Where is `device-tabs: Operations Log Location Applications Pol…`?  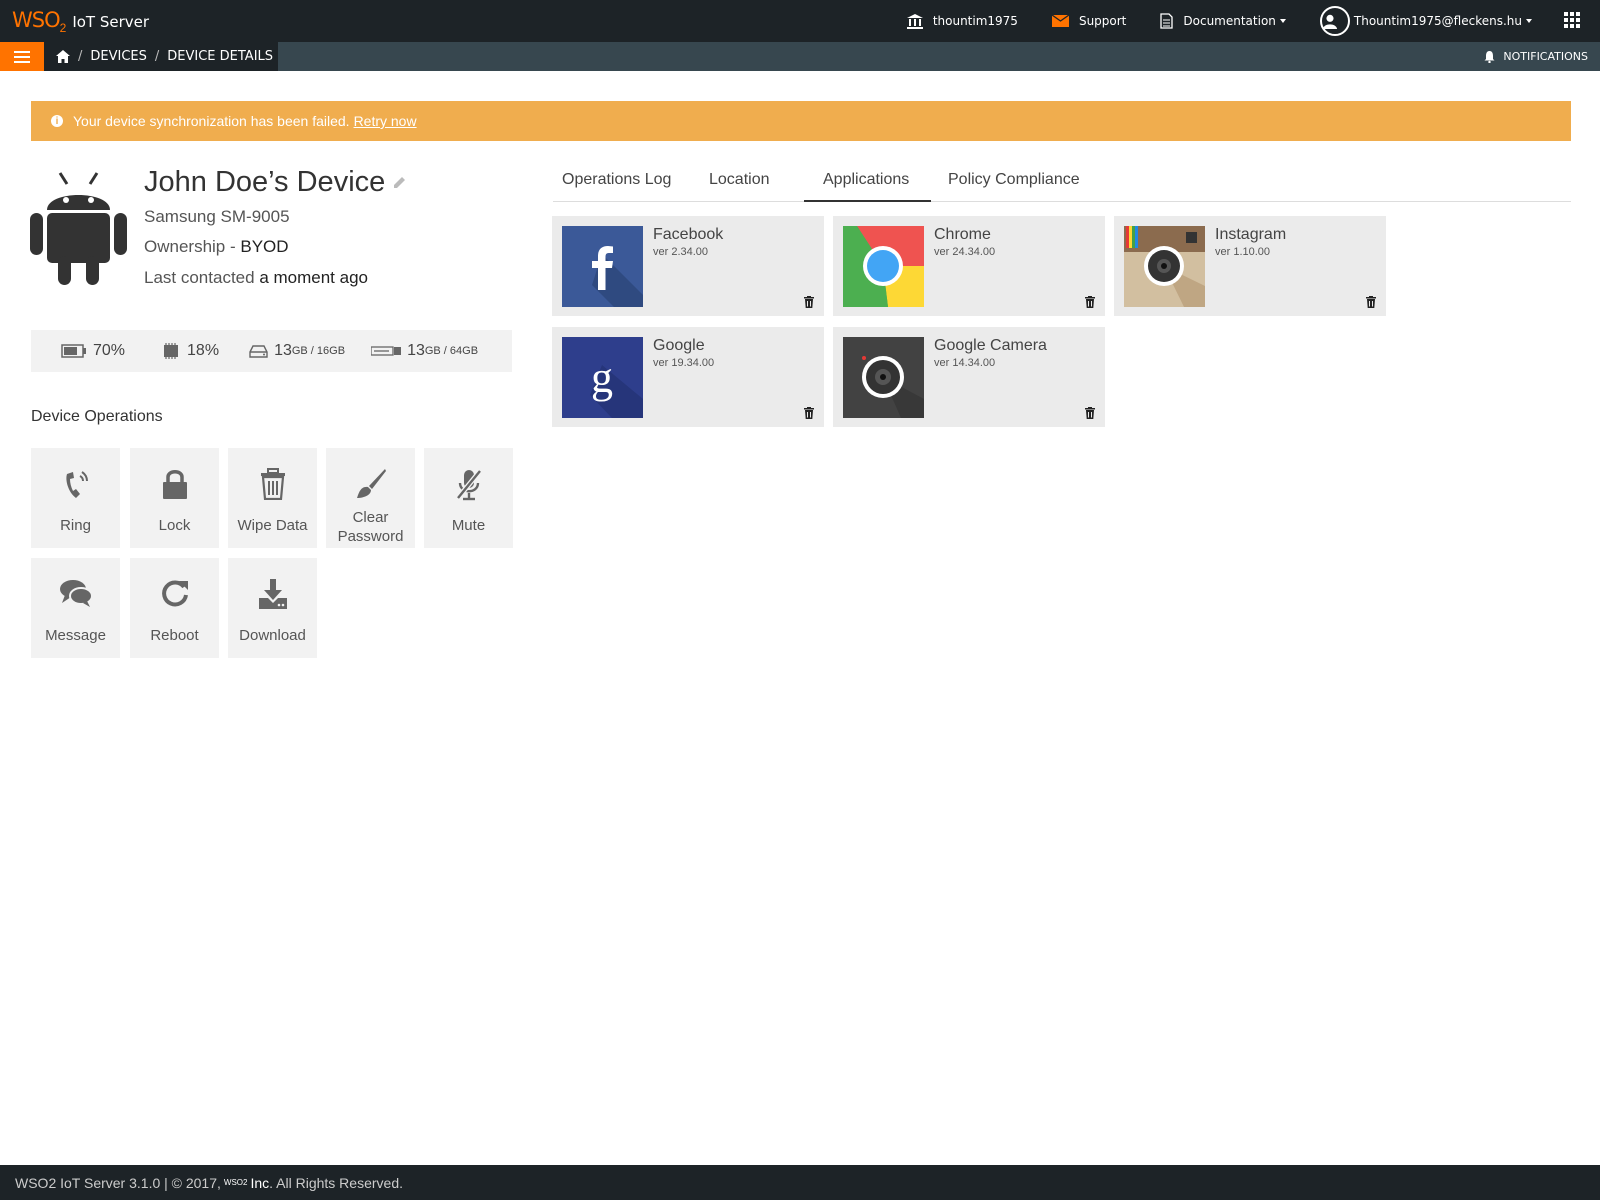
device-tabs: Operations Log Location Applications Pol… is located at coordinates (1062, 184).